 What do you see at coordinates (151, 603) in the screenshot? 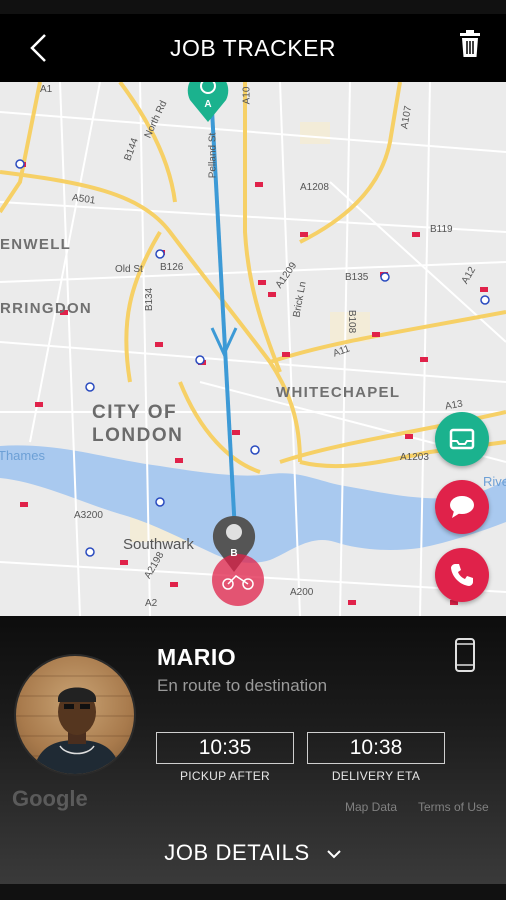
I see `road-label: A2` at bounding box center [151, 603].